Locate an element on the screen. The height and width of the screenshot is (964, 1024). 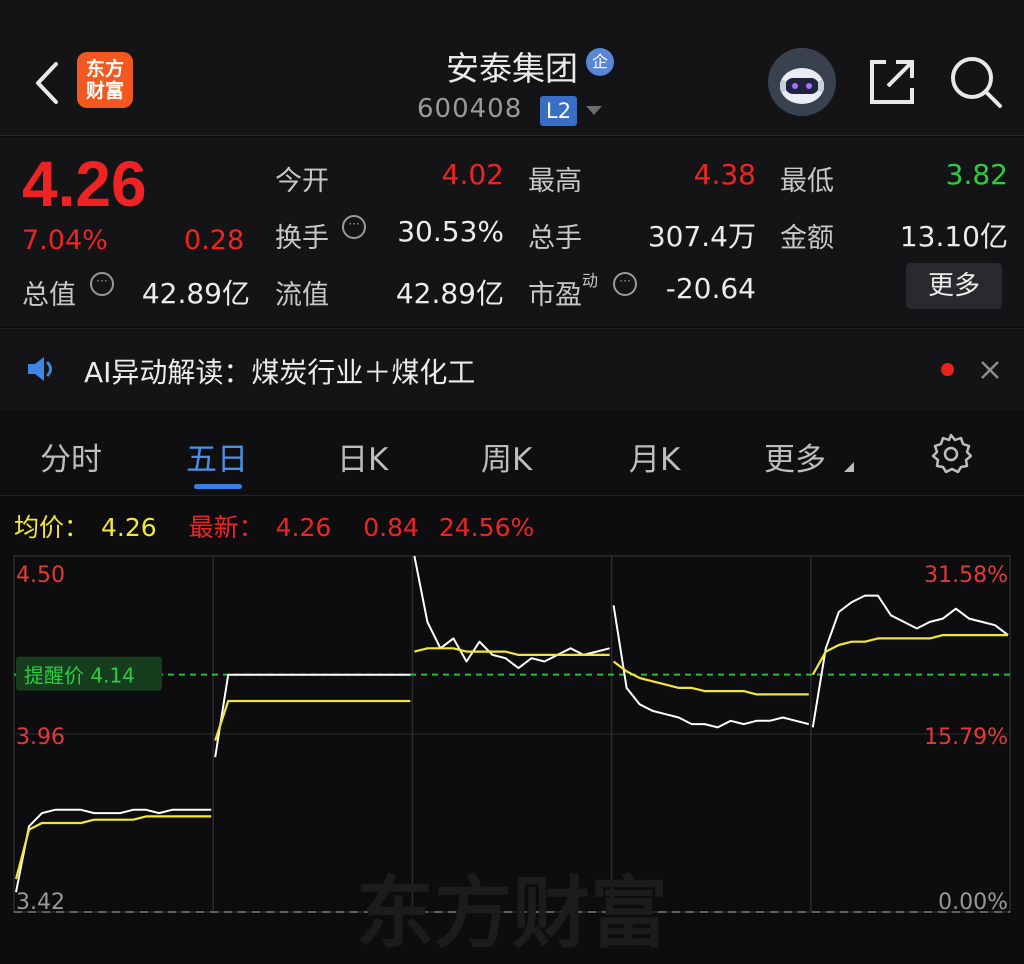
tab-daily-k: 日K is located at coordinates (362, 456).